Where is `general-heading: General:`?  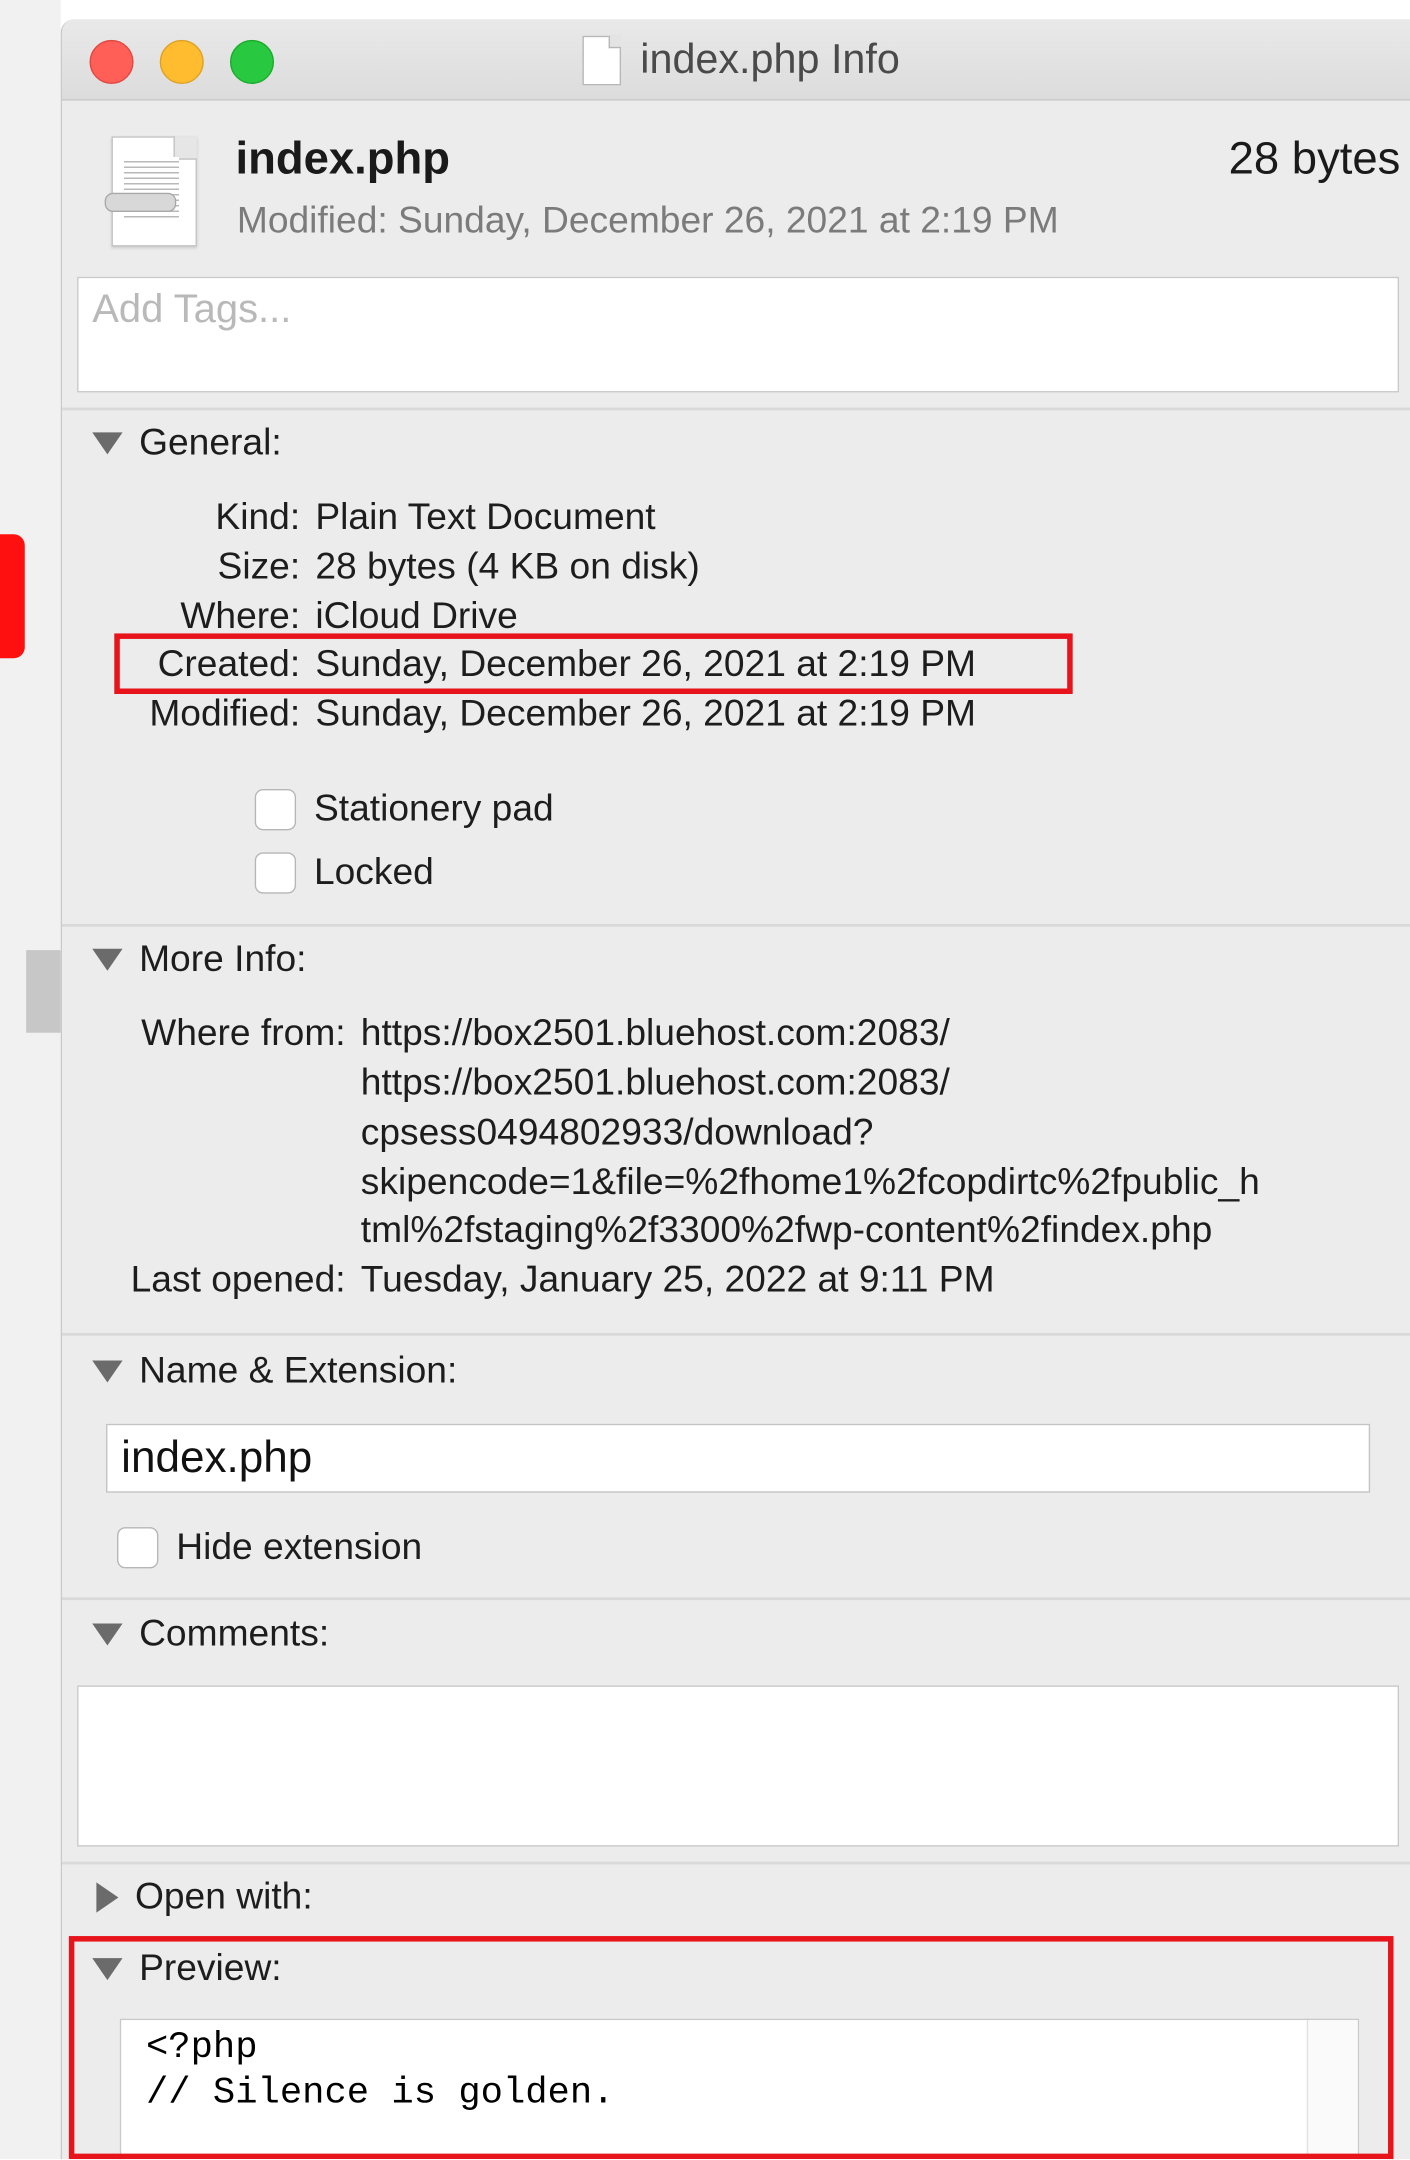 general-heading: General: is located at coordinates (210, 442).